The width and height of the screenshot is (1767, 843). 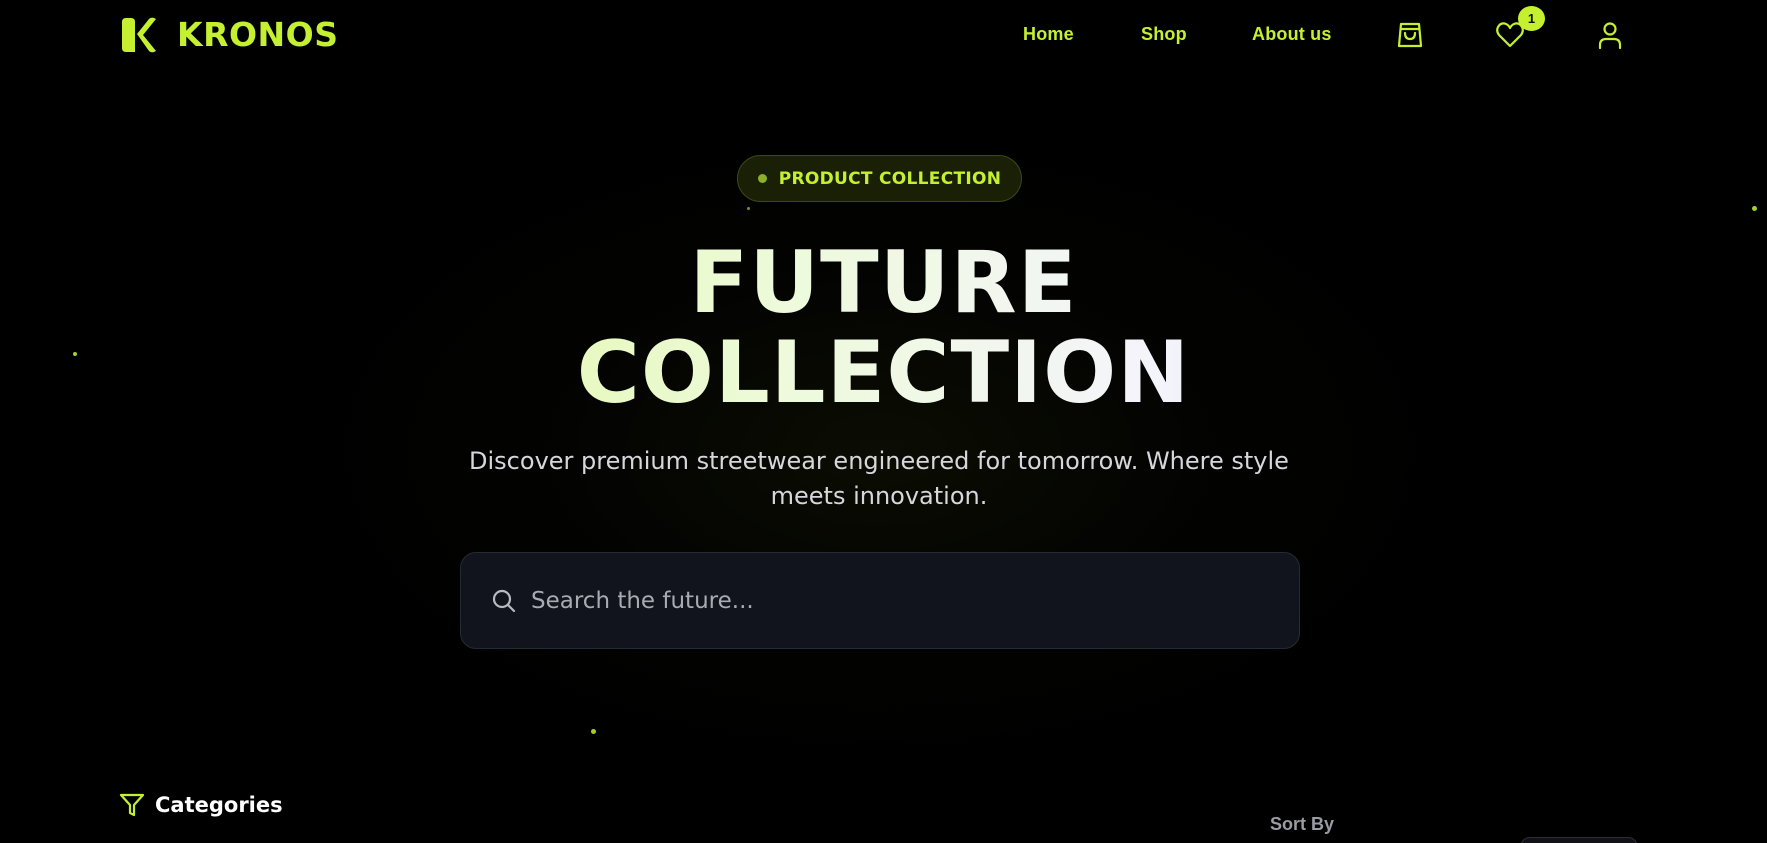 What do you see at coordinates (1531, 18) in the screenshot?
I see `wishlist-count-badge: 1` at bounding box center [1531, 18].